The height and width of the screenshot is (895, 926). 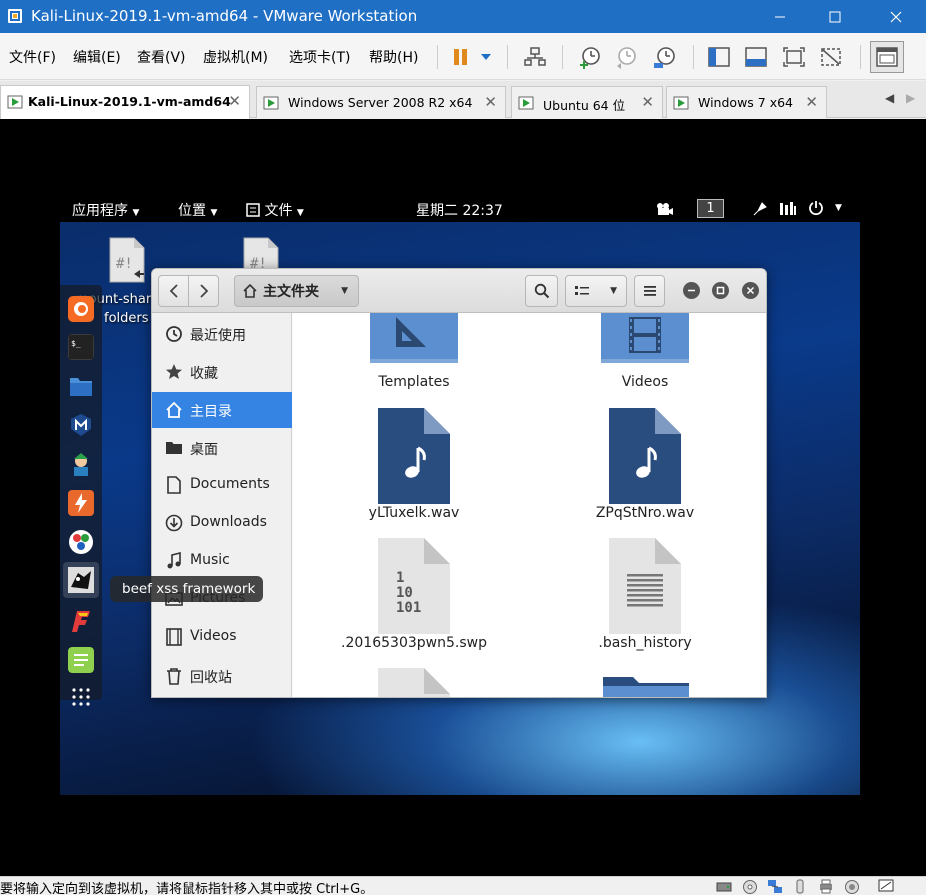 What do you see at coordinates (826, 886) in the screenshot?
I see `printer-icon` at bounding box center [826, 886].